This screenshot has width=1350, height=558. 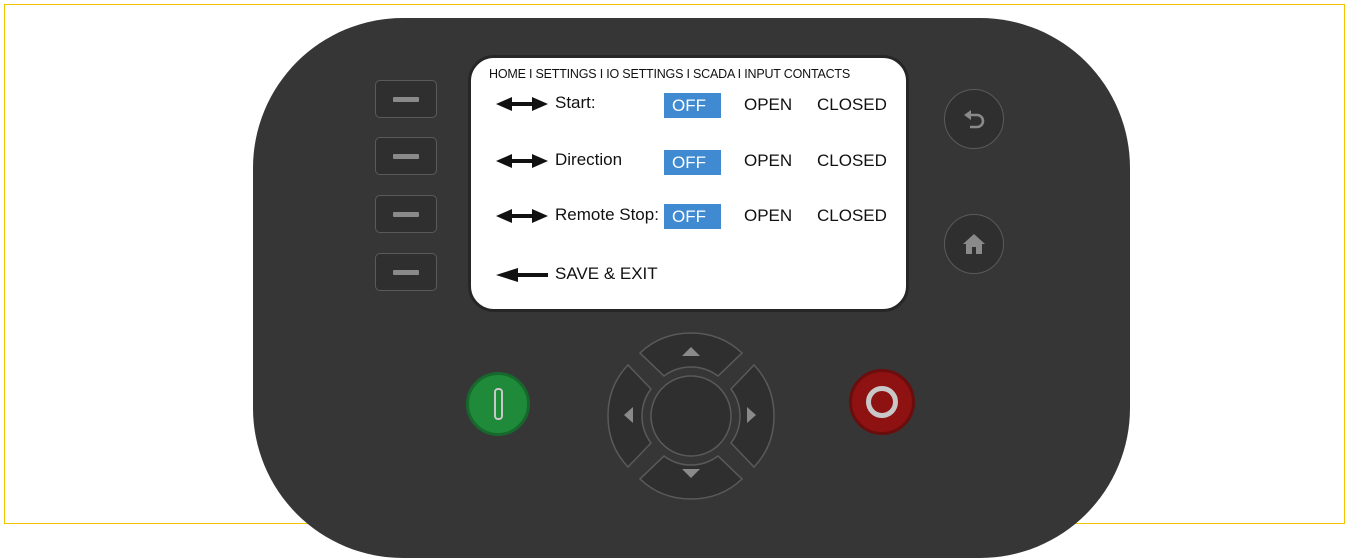 What do you see at coordinates (575, 102) in the screenshot?
I see `row-label-start: Start:` at bounding box center [575, 102].